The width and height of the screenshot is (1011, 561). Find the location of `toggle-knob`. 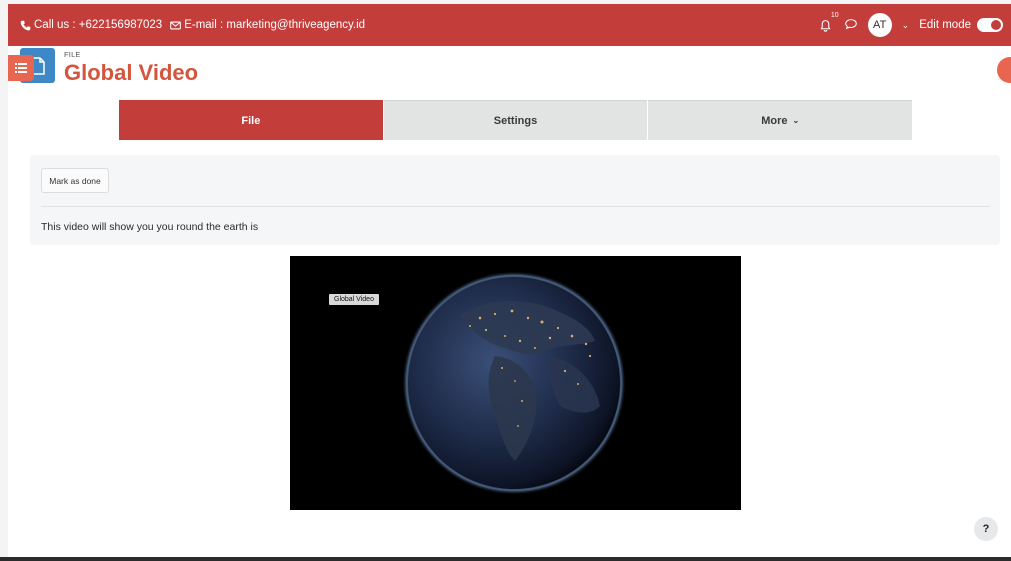

toggle-knob is located at coordinates (996, 25).